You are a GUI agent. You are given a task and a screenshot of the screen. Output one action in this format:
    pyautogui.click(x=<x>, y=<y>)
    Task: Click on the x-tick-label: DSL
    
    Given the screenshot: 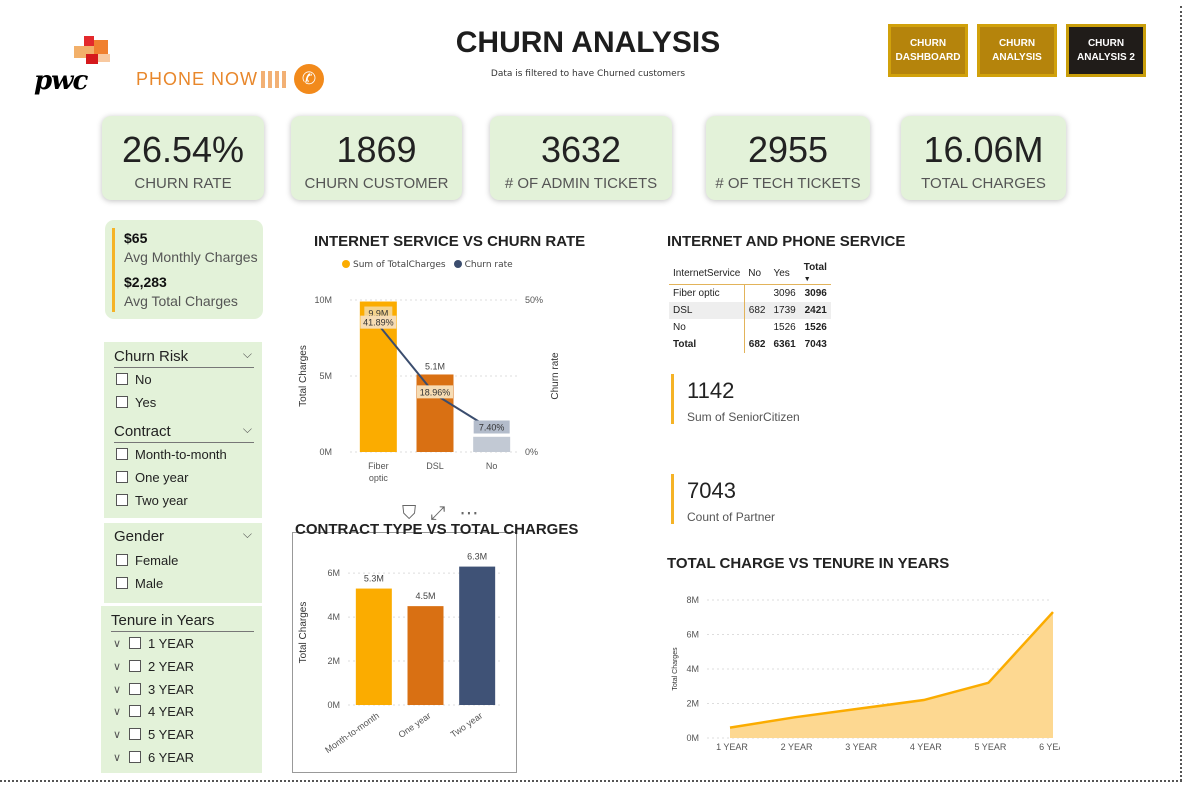 What is the action you would take?
    pyautogui.click(x=435, y=466)
    